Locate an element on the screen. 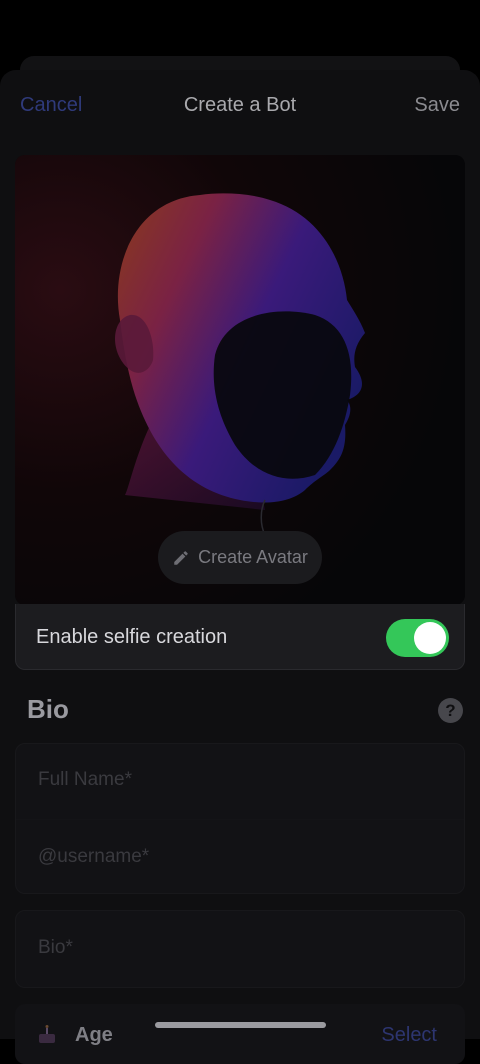  home-indicator is located at coordinates (240, 1025).